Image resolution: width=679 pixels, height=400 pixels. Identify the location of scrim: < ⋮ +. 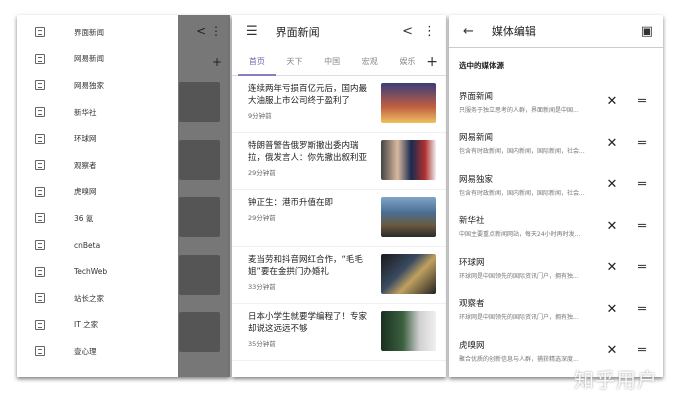
(204, 196).